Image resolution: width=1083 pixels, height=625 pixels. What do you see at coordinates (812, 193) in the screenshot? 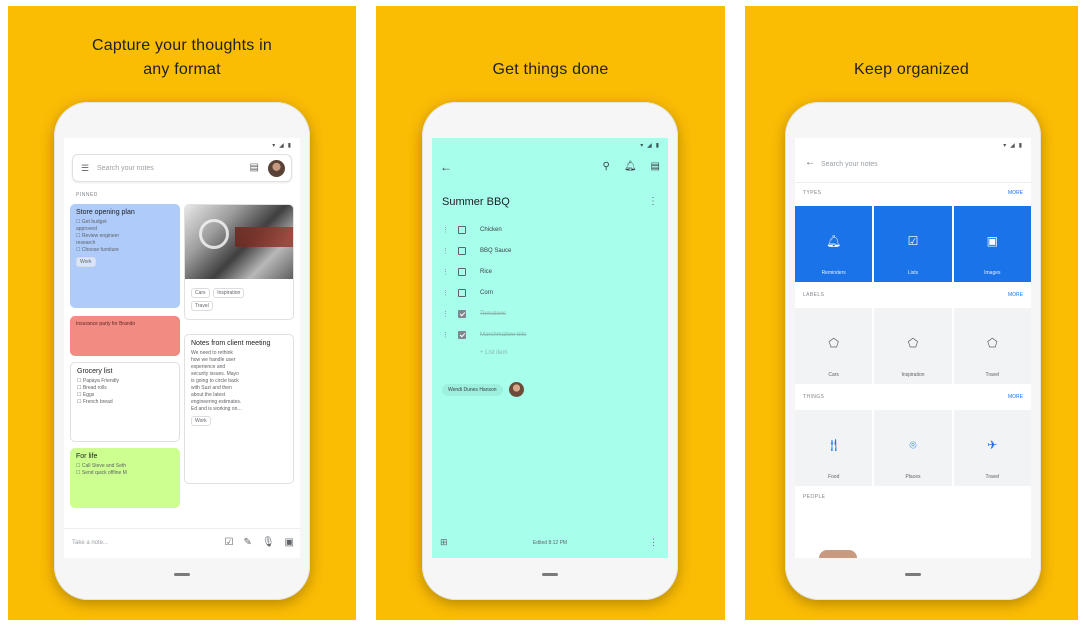
I see `section-label: TYPES` at bounding box center [812, 193].